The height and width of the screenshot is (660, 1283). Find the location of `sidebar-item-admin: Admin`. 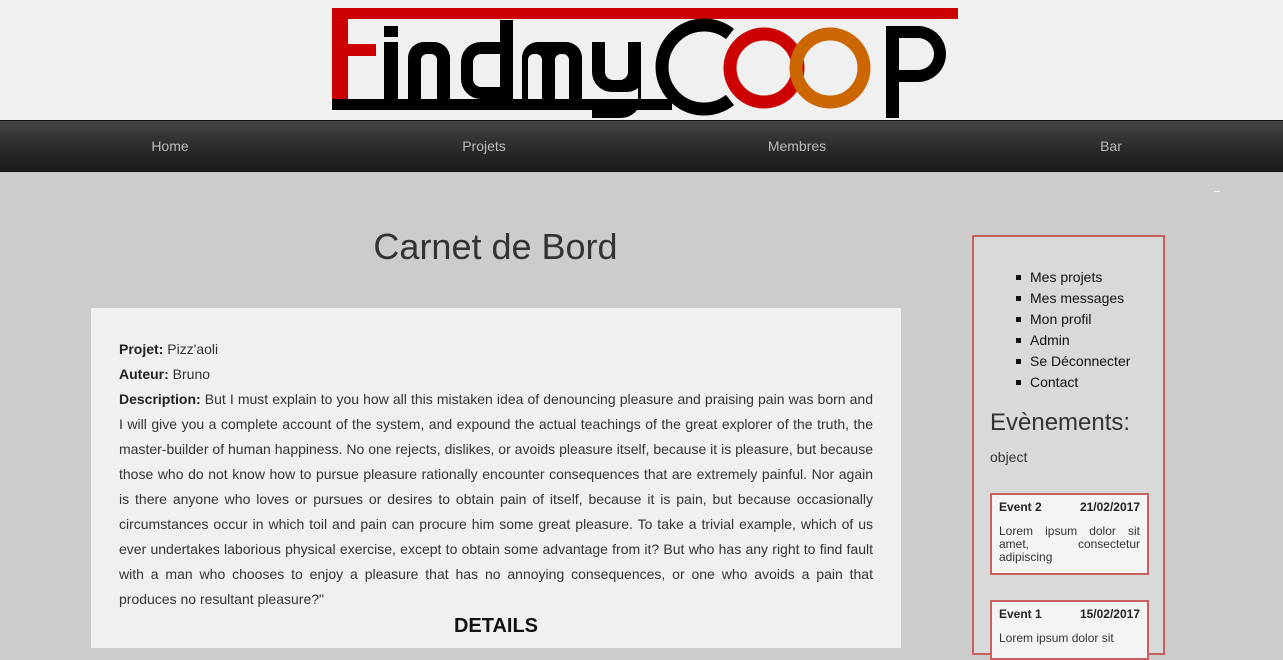

sidebar-item-admin: Admin is located at coordinates (1072, 340).